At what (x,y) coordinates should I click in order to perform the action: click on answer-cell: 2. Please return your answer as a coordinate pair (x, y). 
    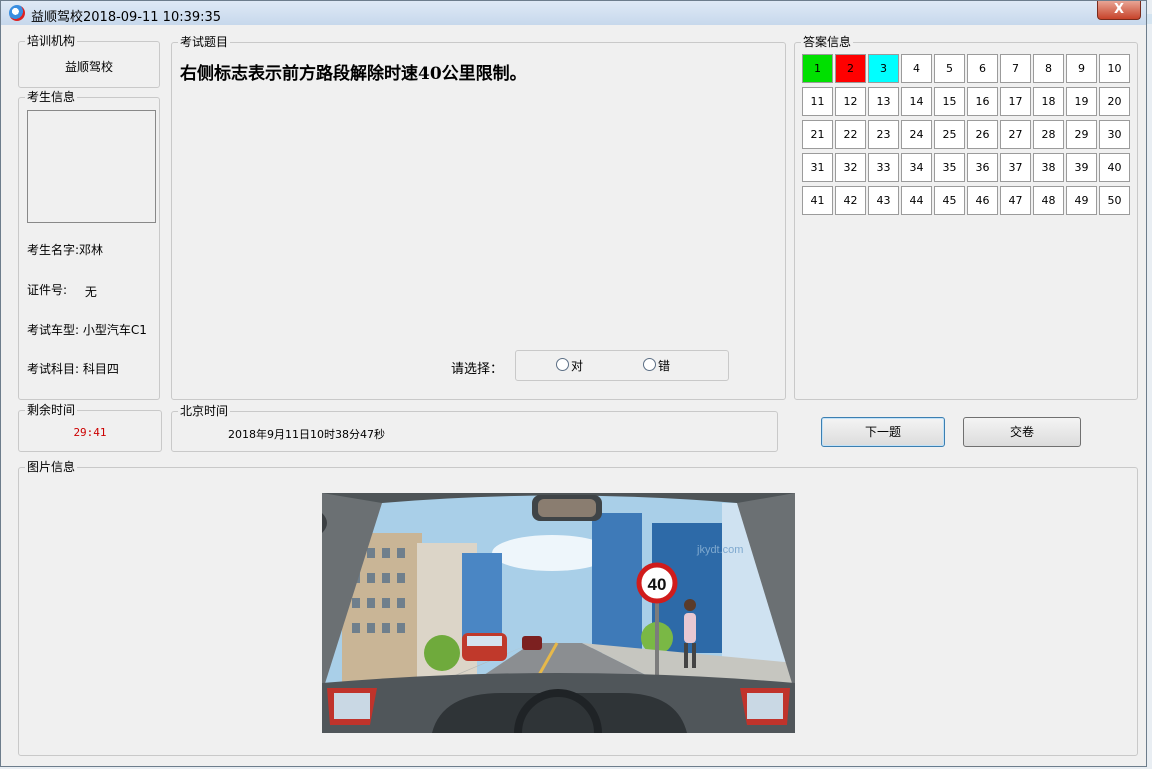
    Looking at the image, I should click on (850, 68).